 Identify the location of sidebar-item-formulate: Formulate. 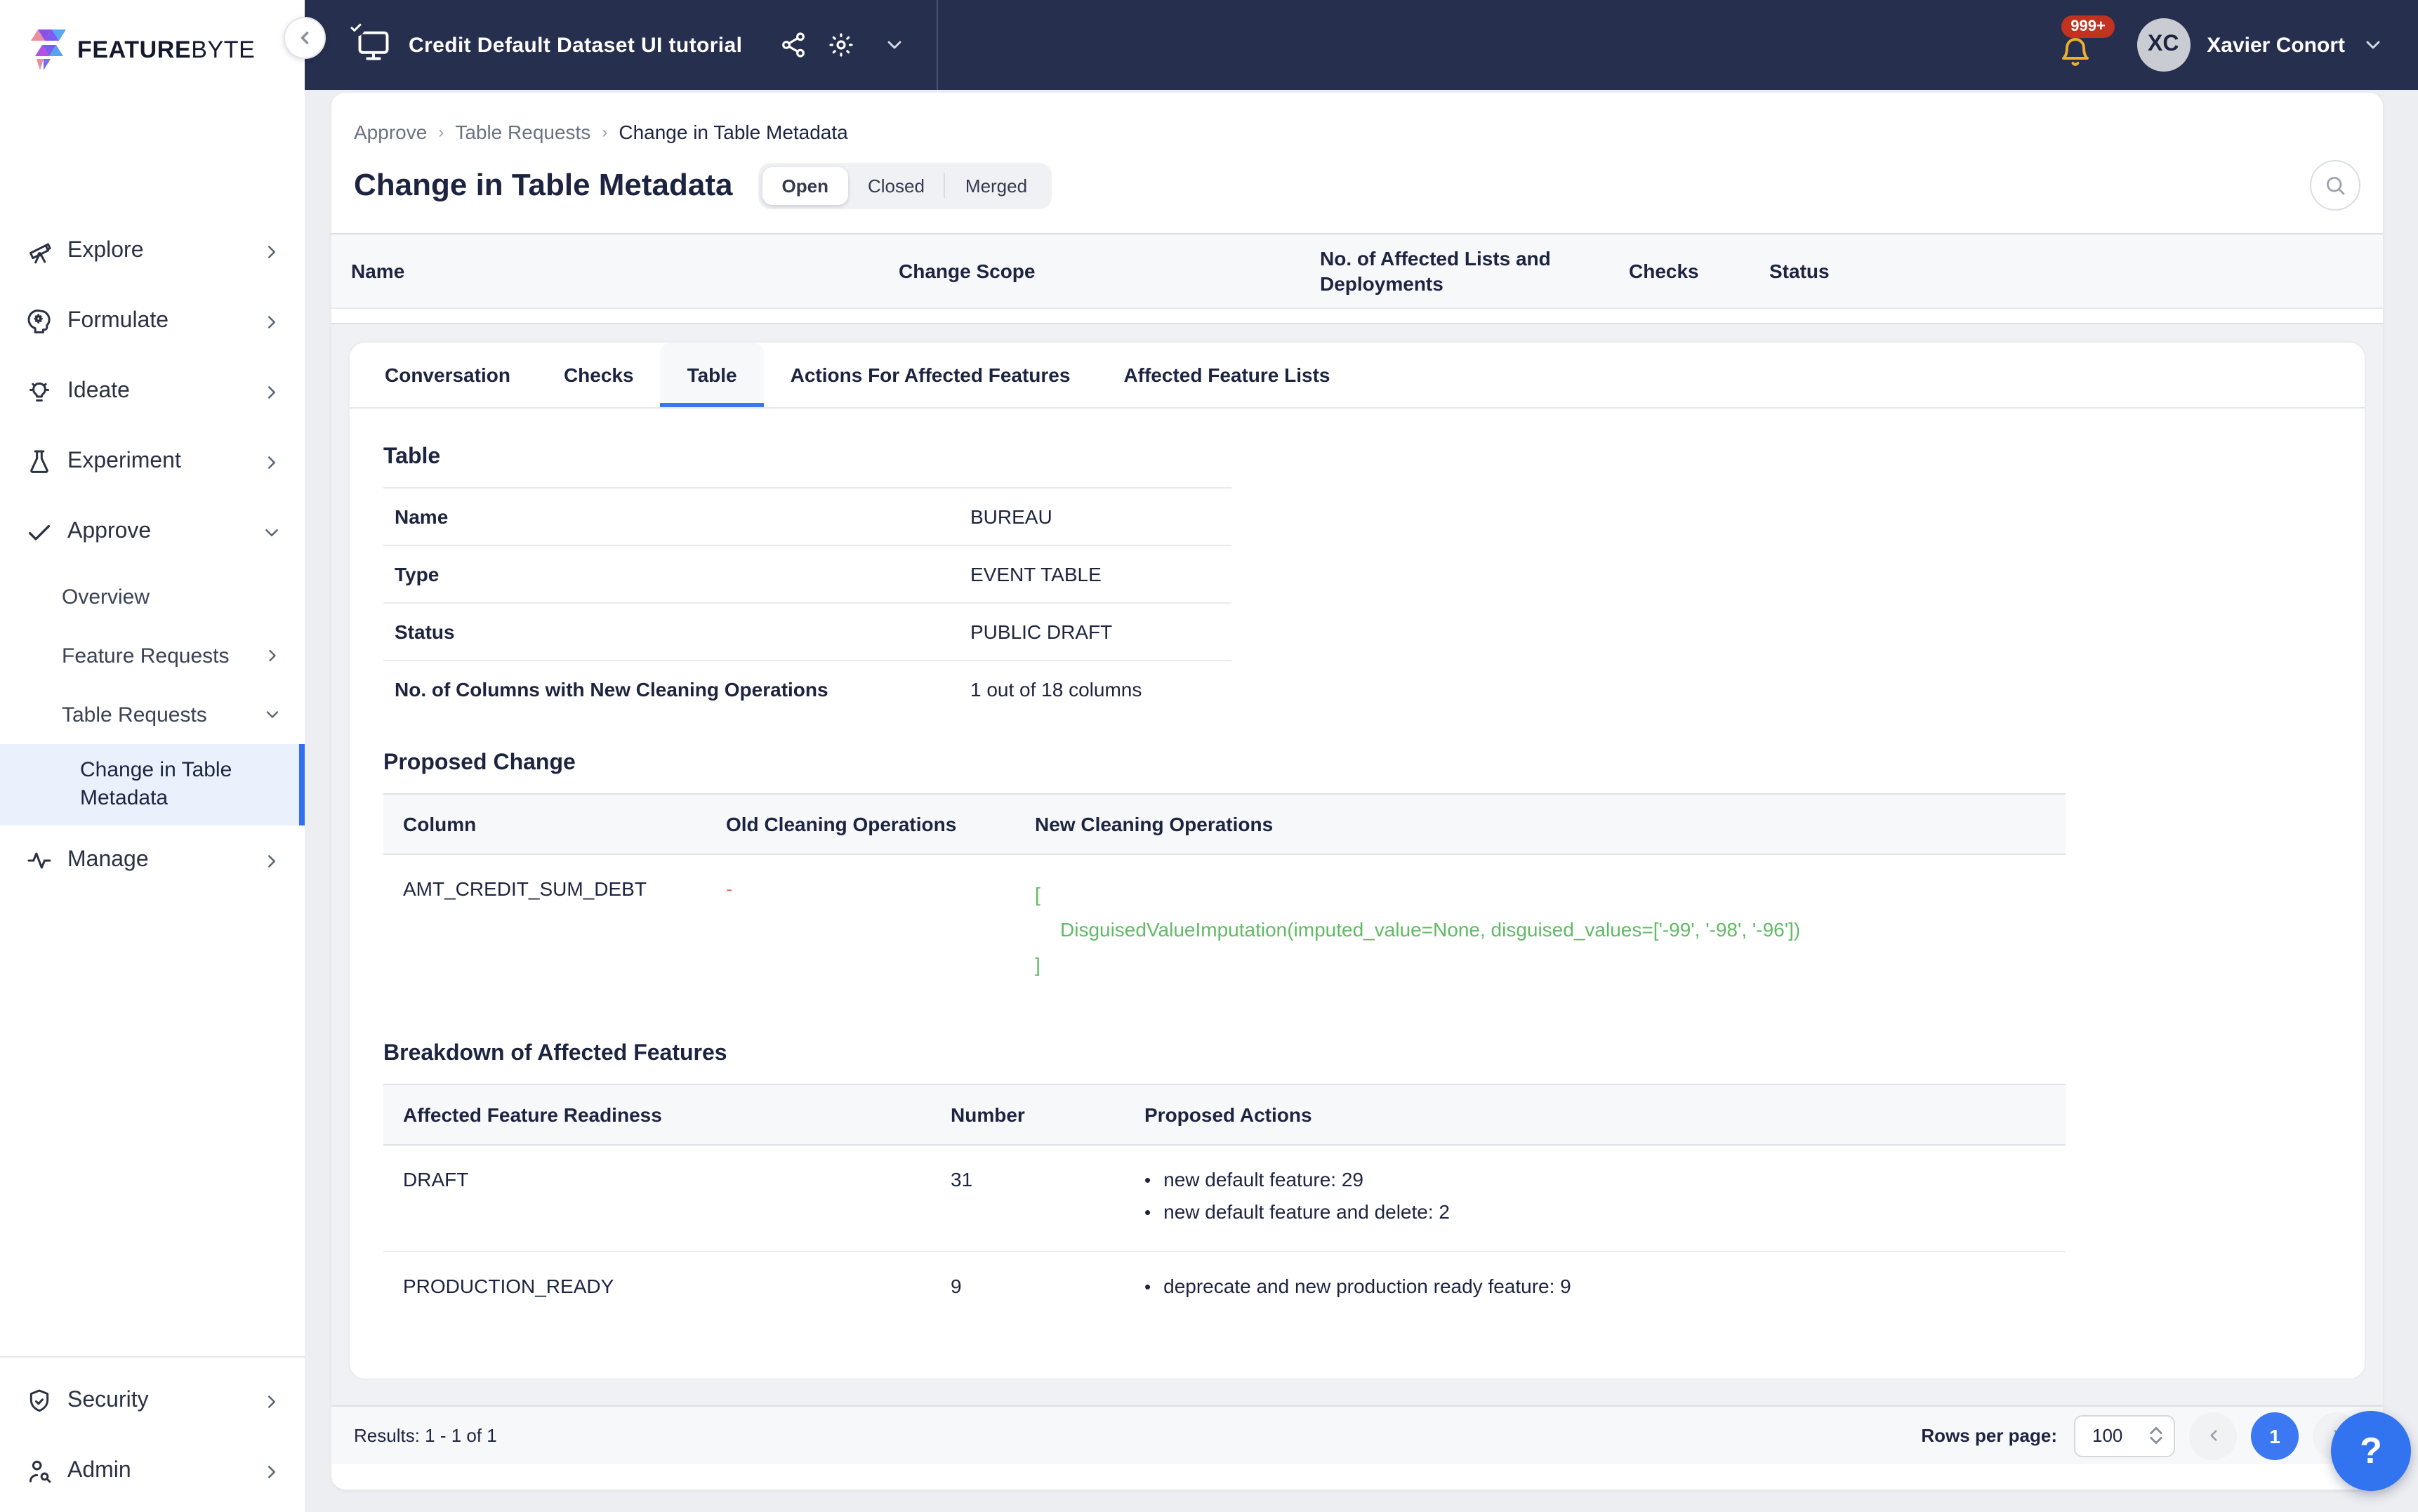
(152, 321).